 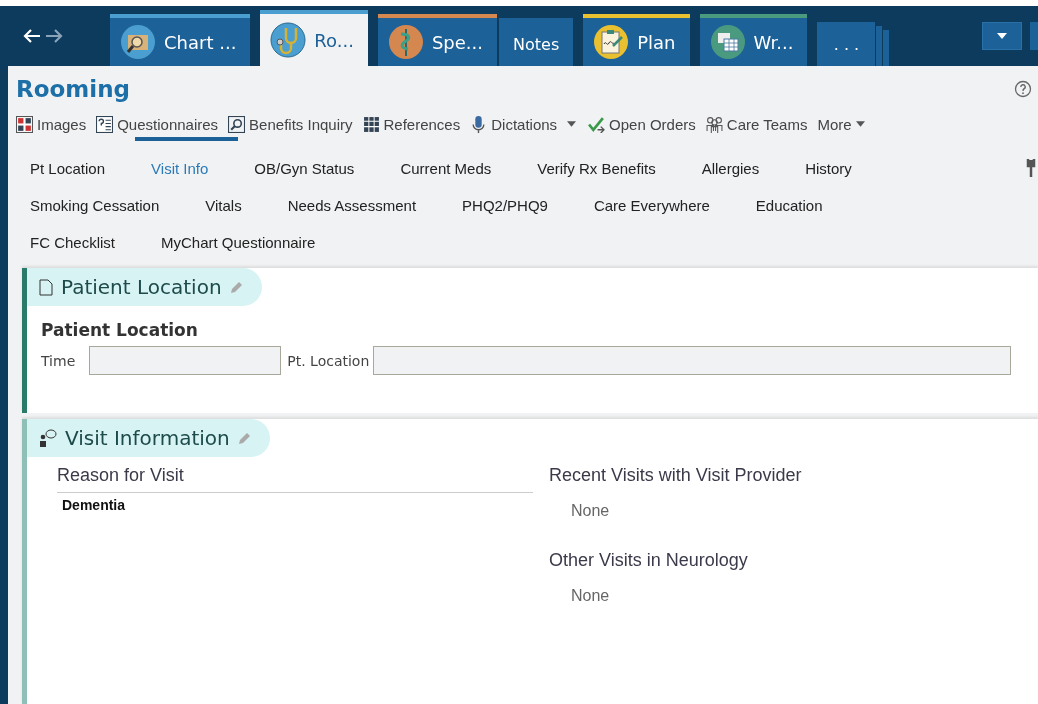 I want to click on activity-tab: Vitals, so click(x=230, y=194).